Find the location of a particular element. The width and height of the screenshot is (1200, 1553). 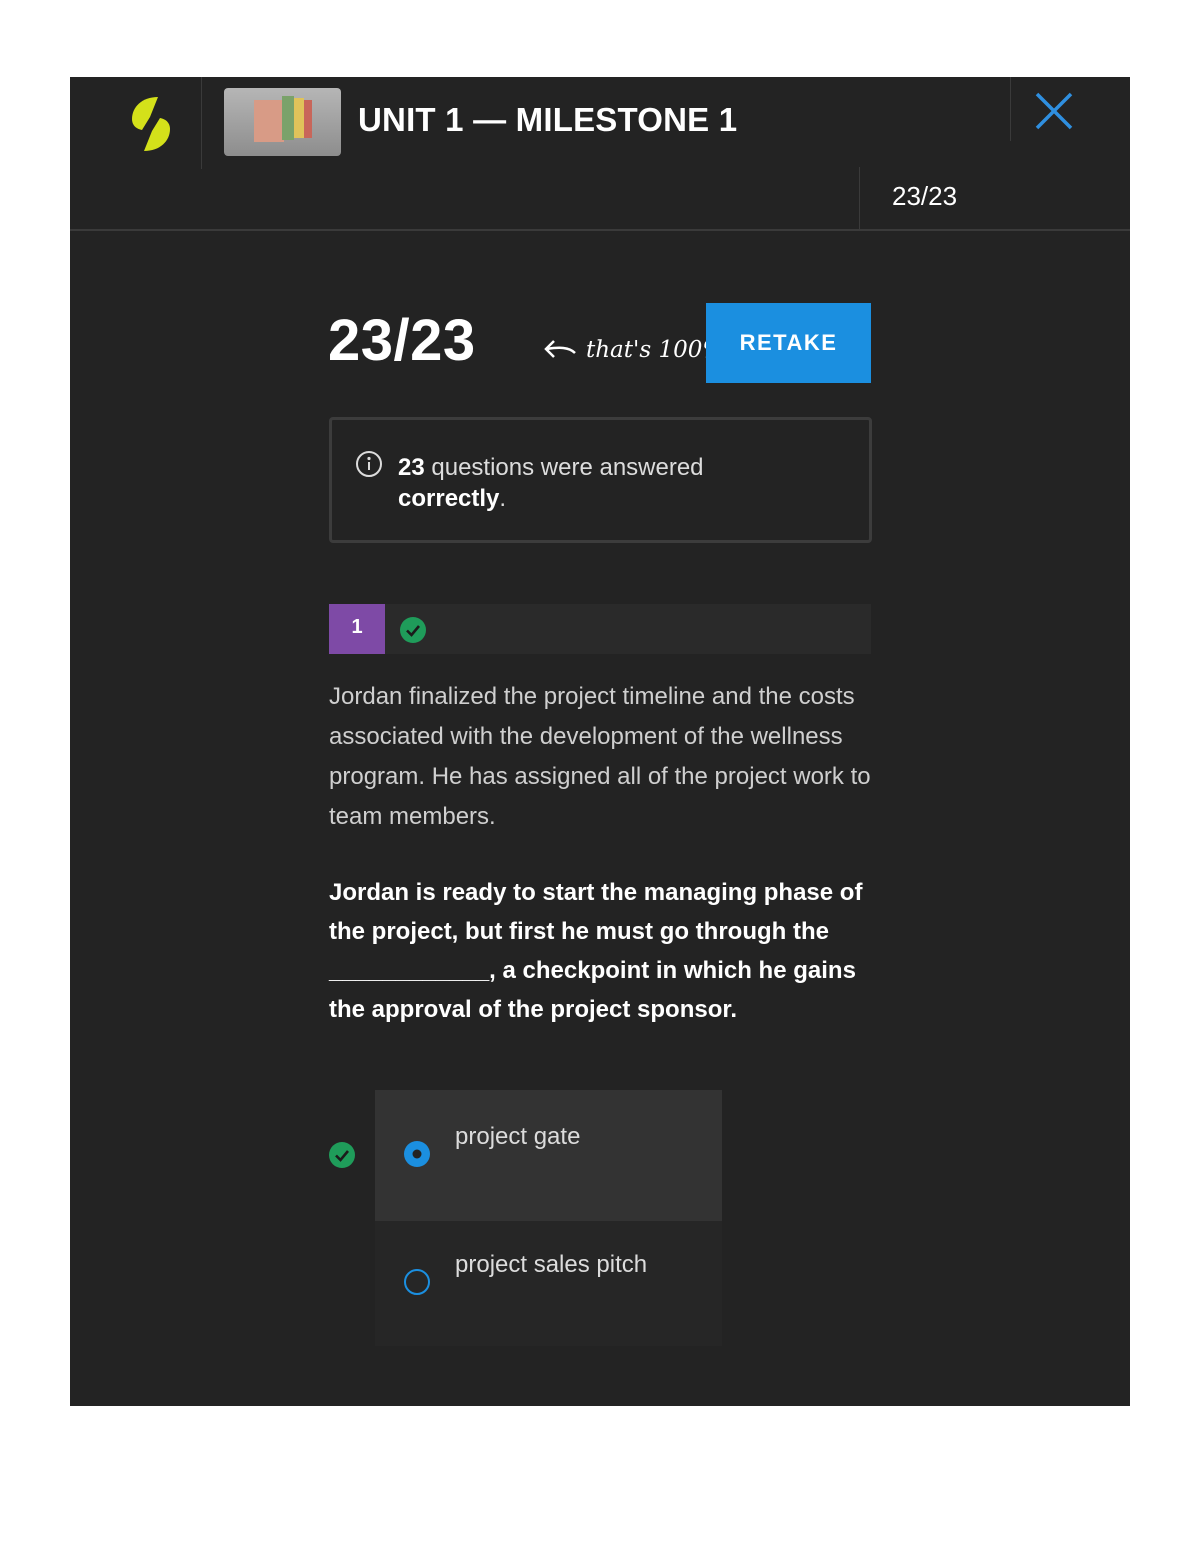

radio-selected-icon is located at coordinates (417, 1154).